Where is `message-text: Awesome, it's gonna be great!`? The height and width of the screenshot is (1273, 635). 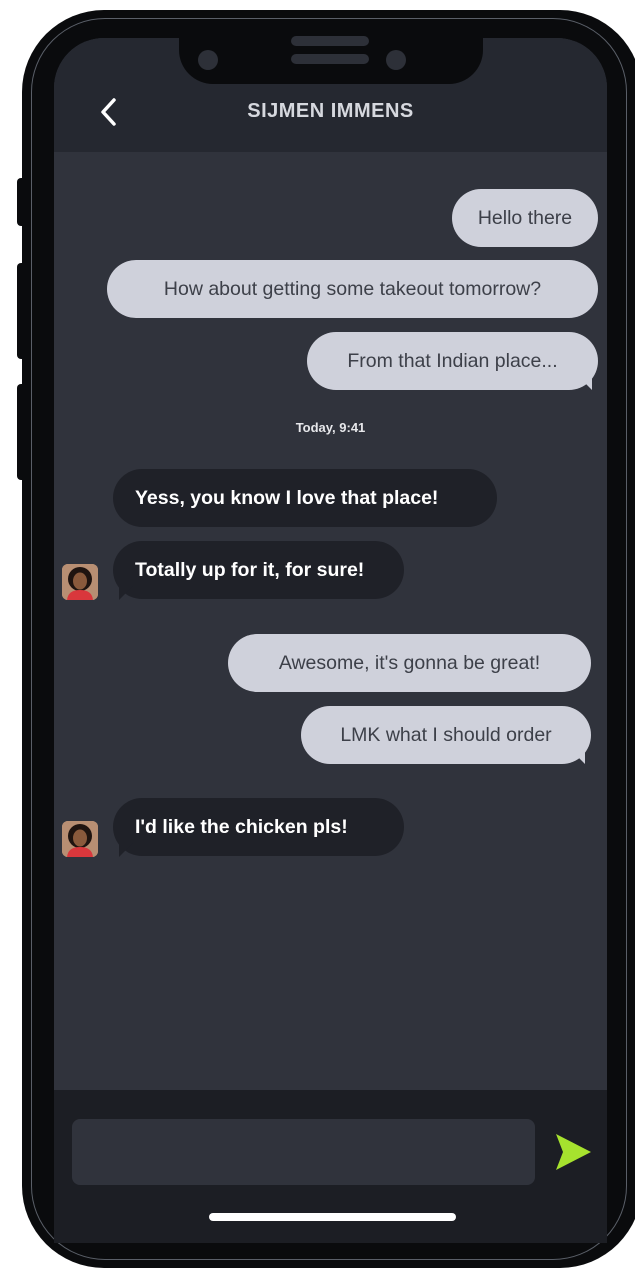
message-text: Awesome, it's gonna be great! is located at coordinates (409, 663).